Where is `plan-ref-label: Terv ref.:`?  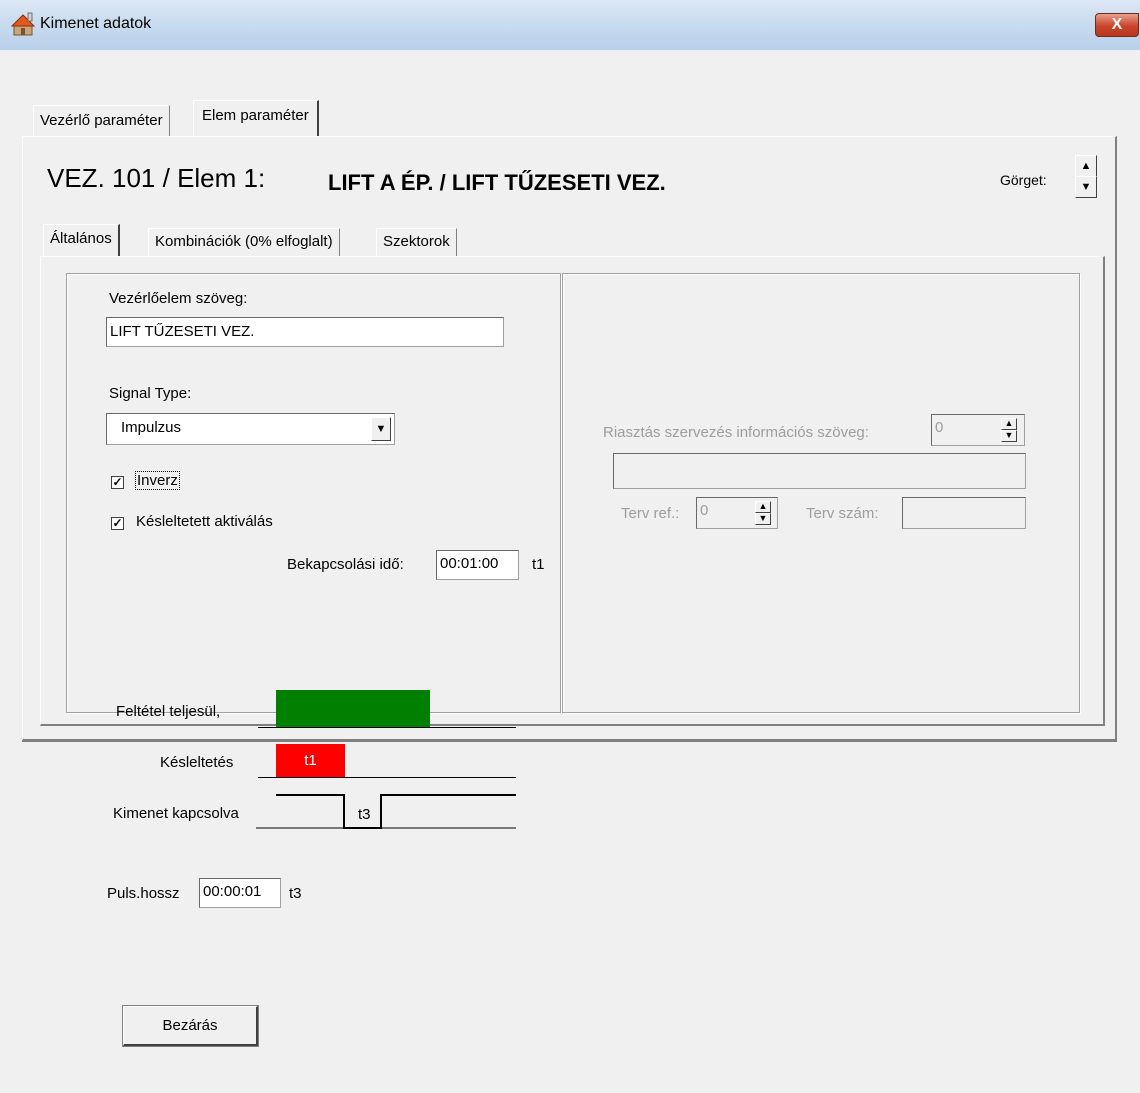
plan-ref-label: Terv ref.: is located at coordinates (650, 513).